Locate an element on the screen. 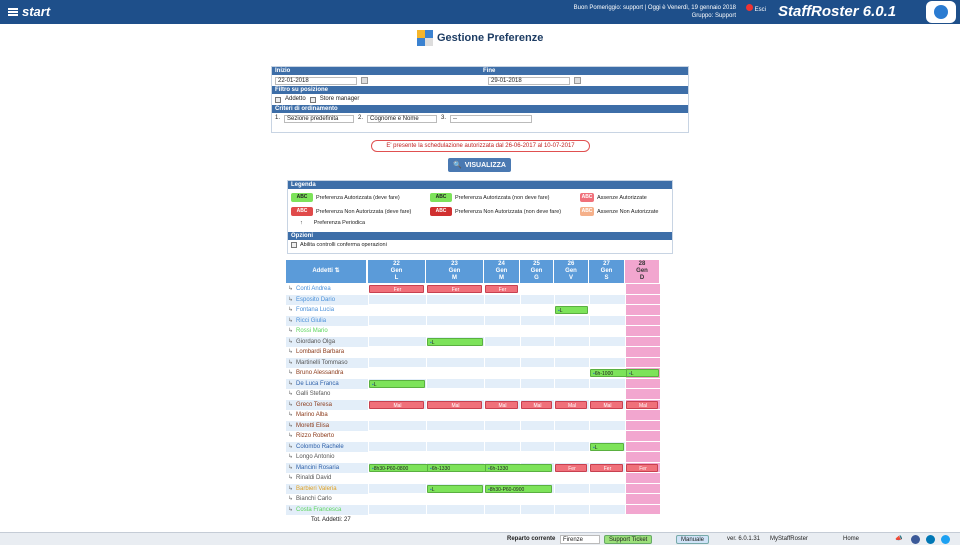  employee-name: ↳ Conti Andrea is located at coordinates (328, 289).